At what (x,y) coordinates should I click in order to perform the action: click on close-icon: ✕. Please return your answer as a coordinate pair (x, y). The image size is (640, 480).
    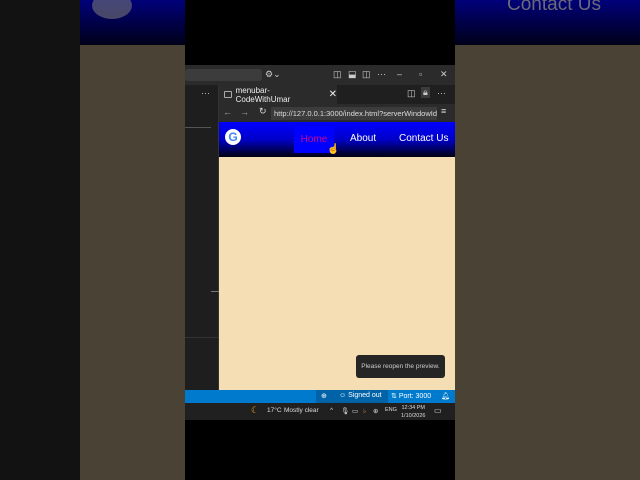
    Looking at the image, I should click on (333, 94).